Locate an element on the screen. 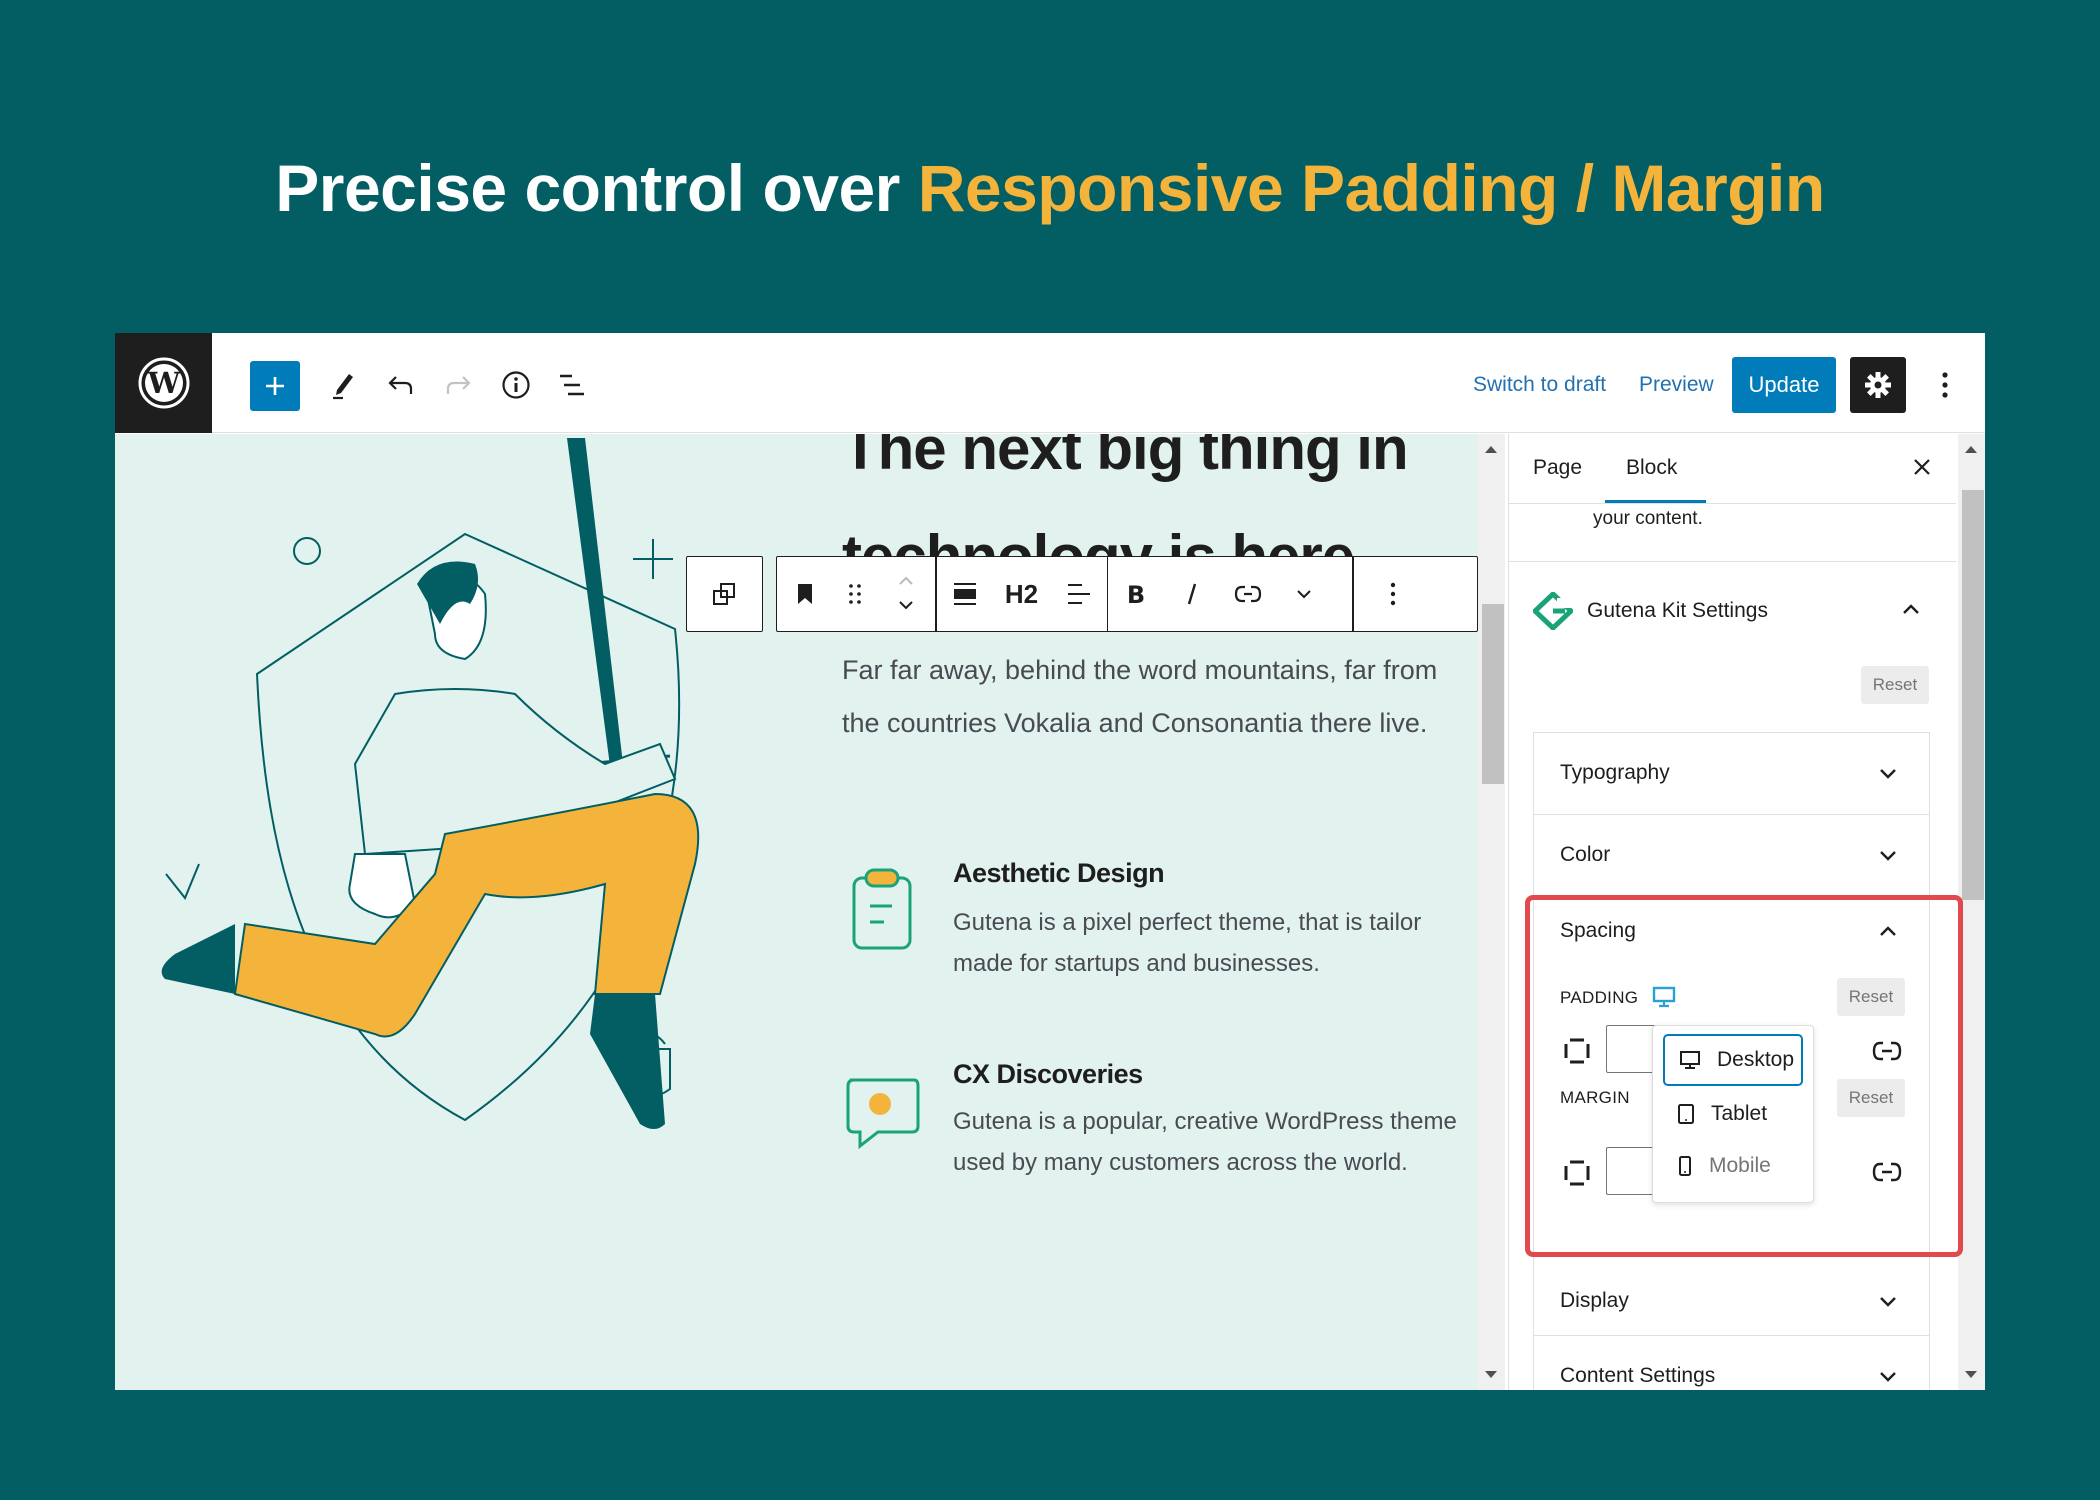 This screenshot has height=1500, width=2100. info-icon is located at coordinates (516, 385).